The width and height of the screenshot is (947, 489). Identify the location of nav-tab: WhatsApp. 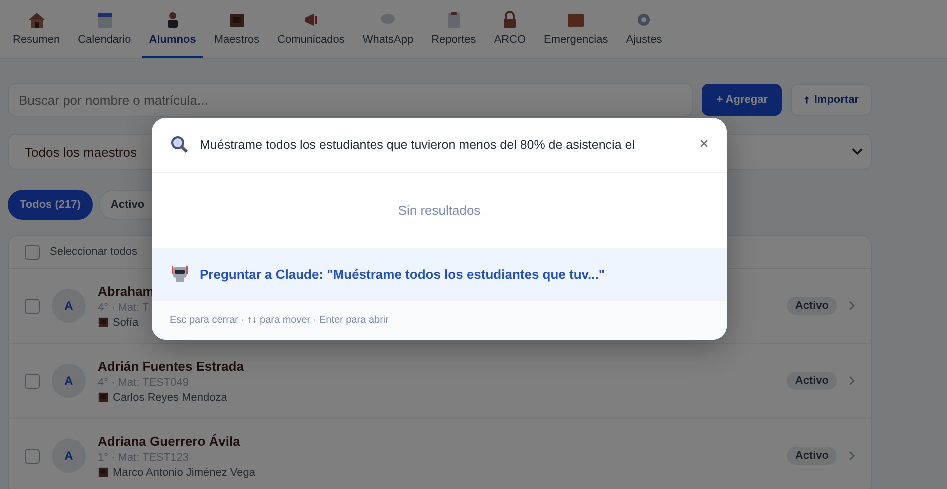
(388, 29).